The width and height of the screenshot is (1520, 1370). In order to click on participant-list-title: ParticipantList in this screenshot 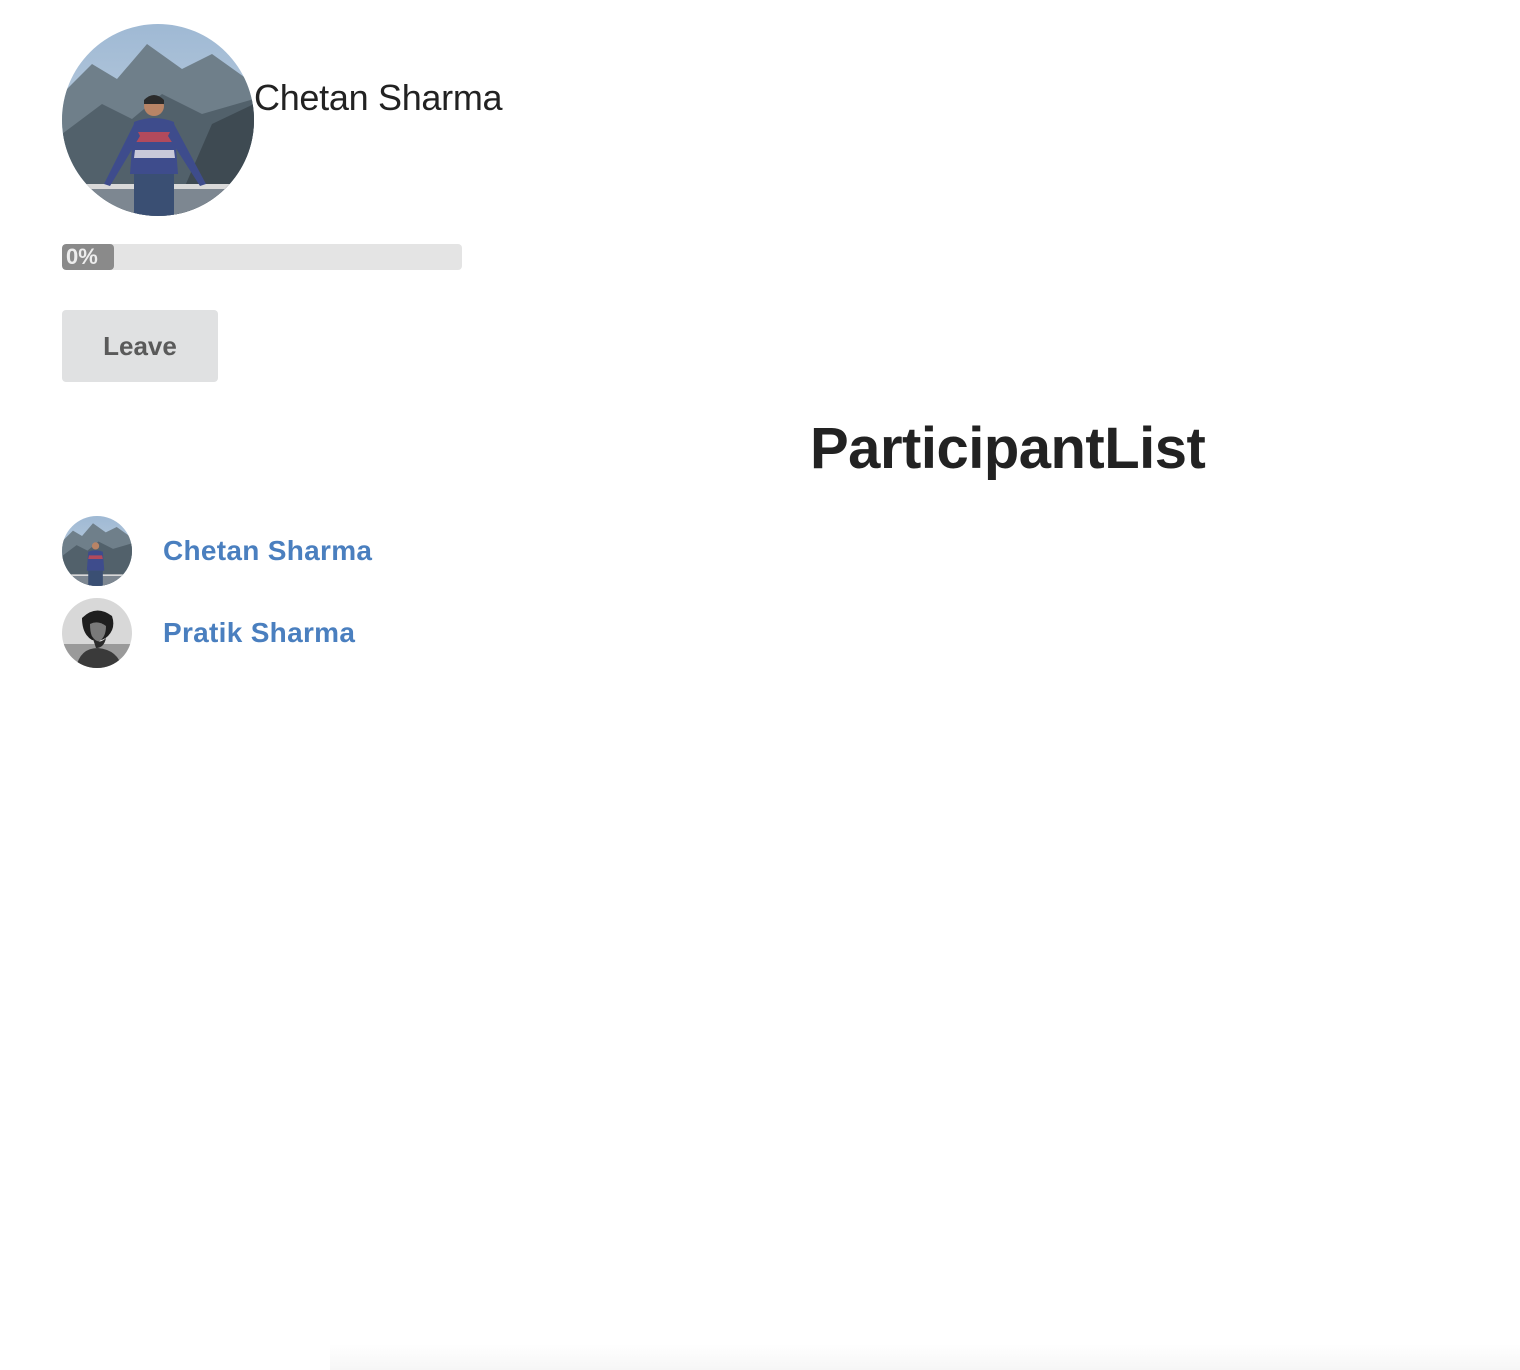, I will do `click(1008, 448)`.